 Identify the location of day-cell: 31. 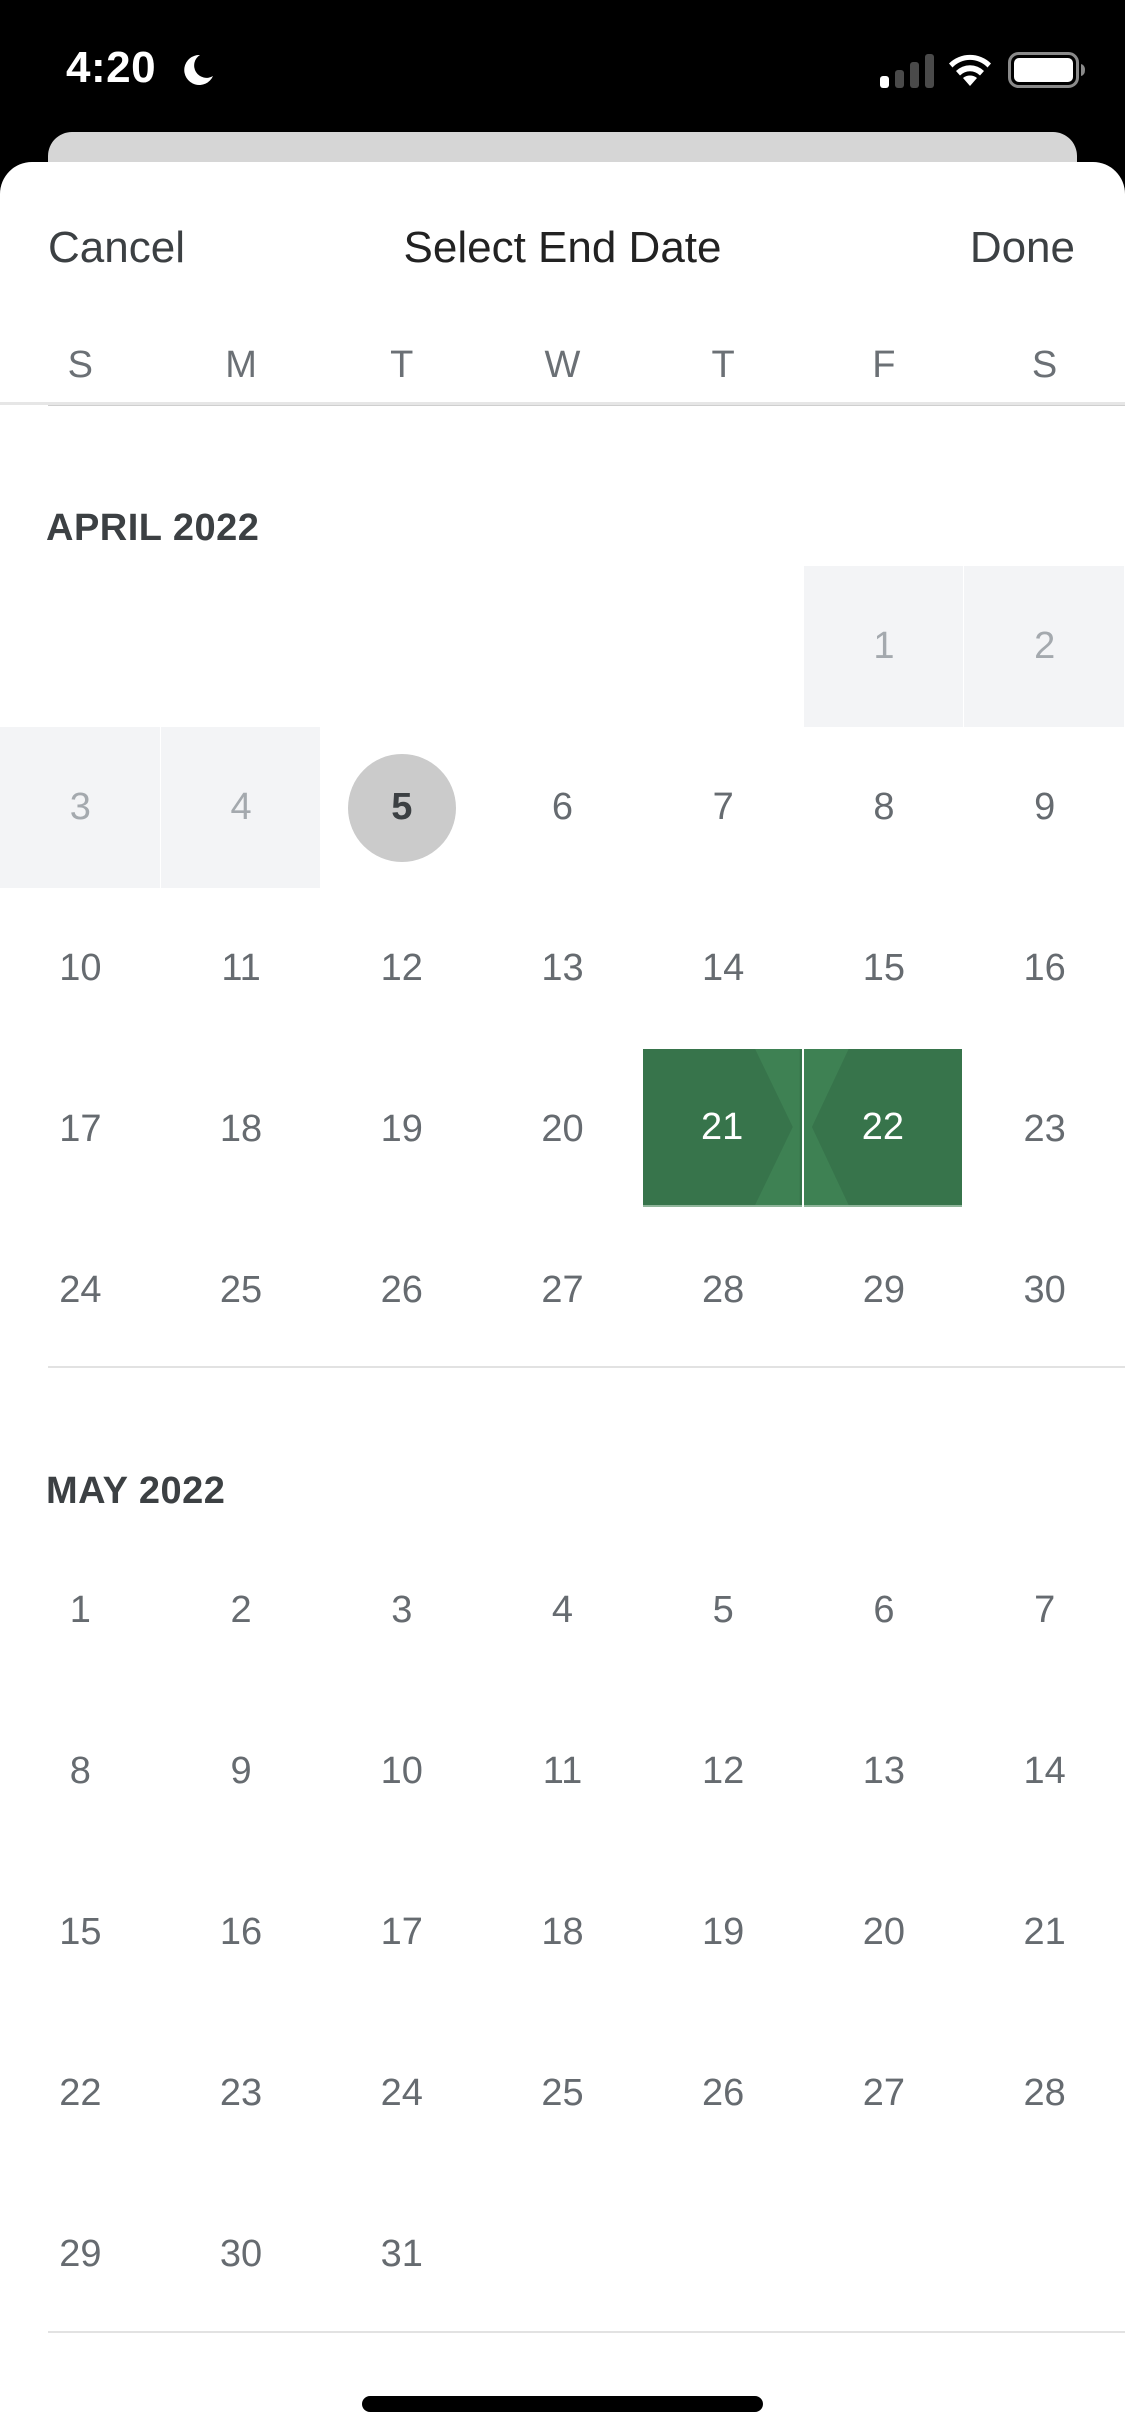
(401, 2254).